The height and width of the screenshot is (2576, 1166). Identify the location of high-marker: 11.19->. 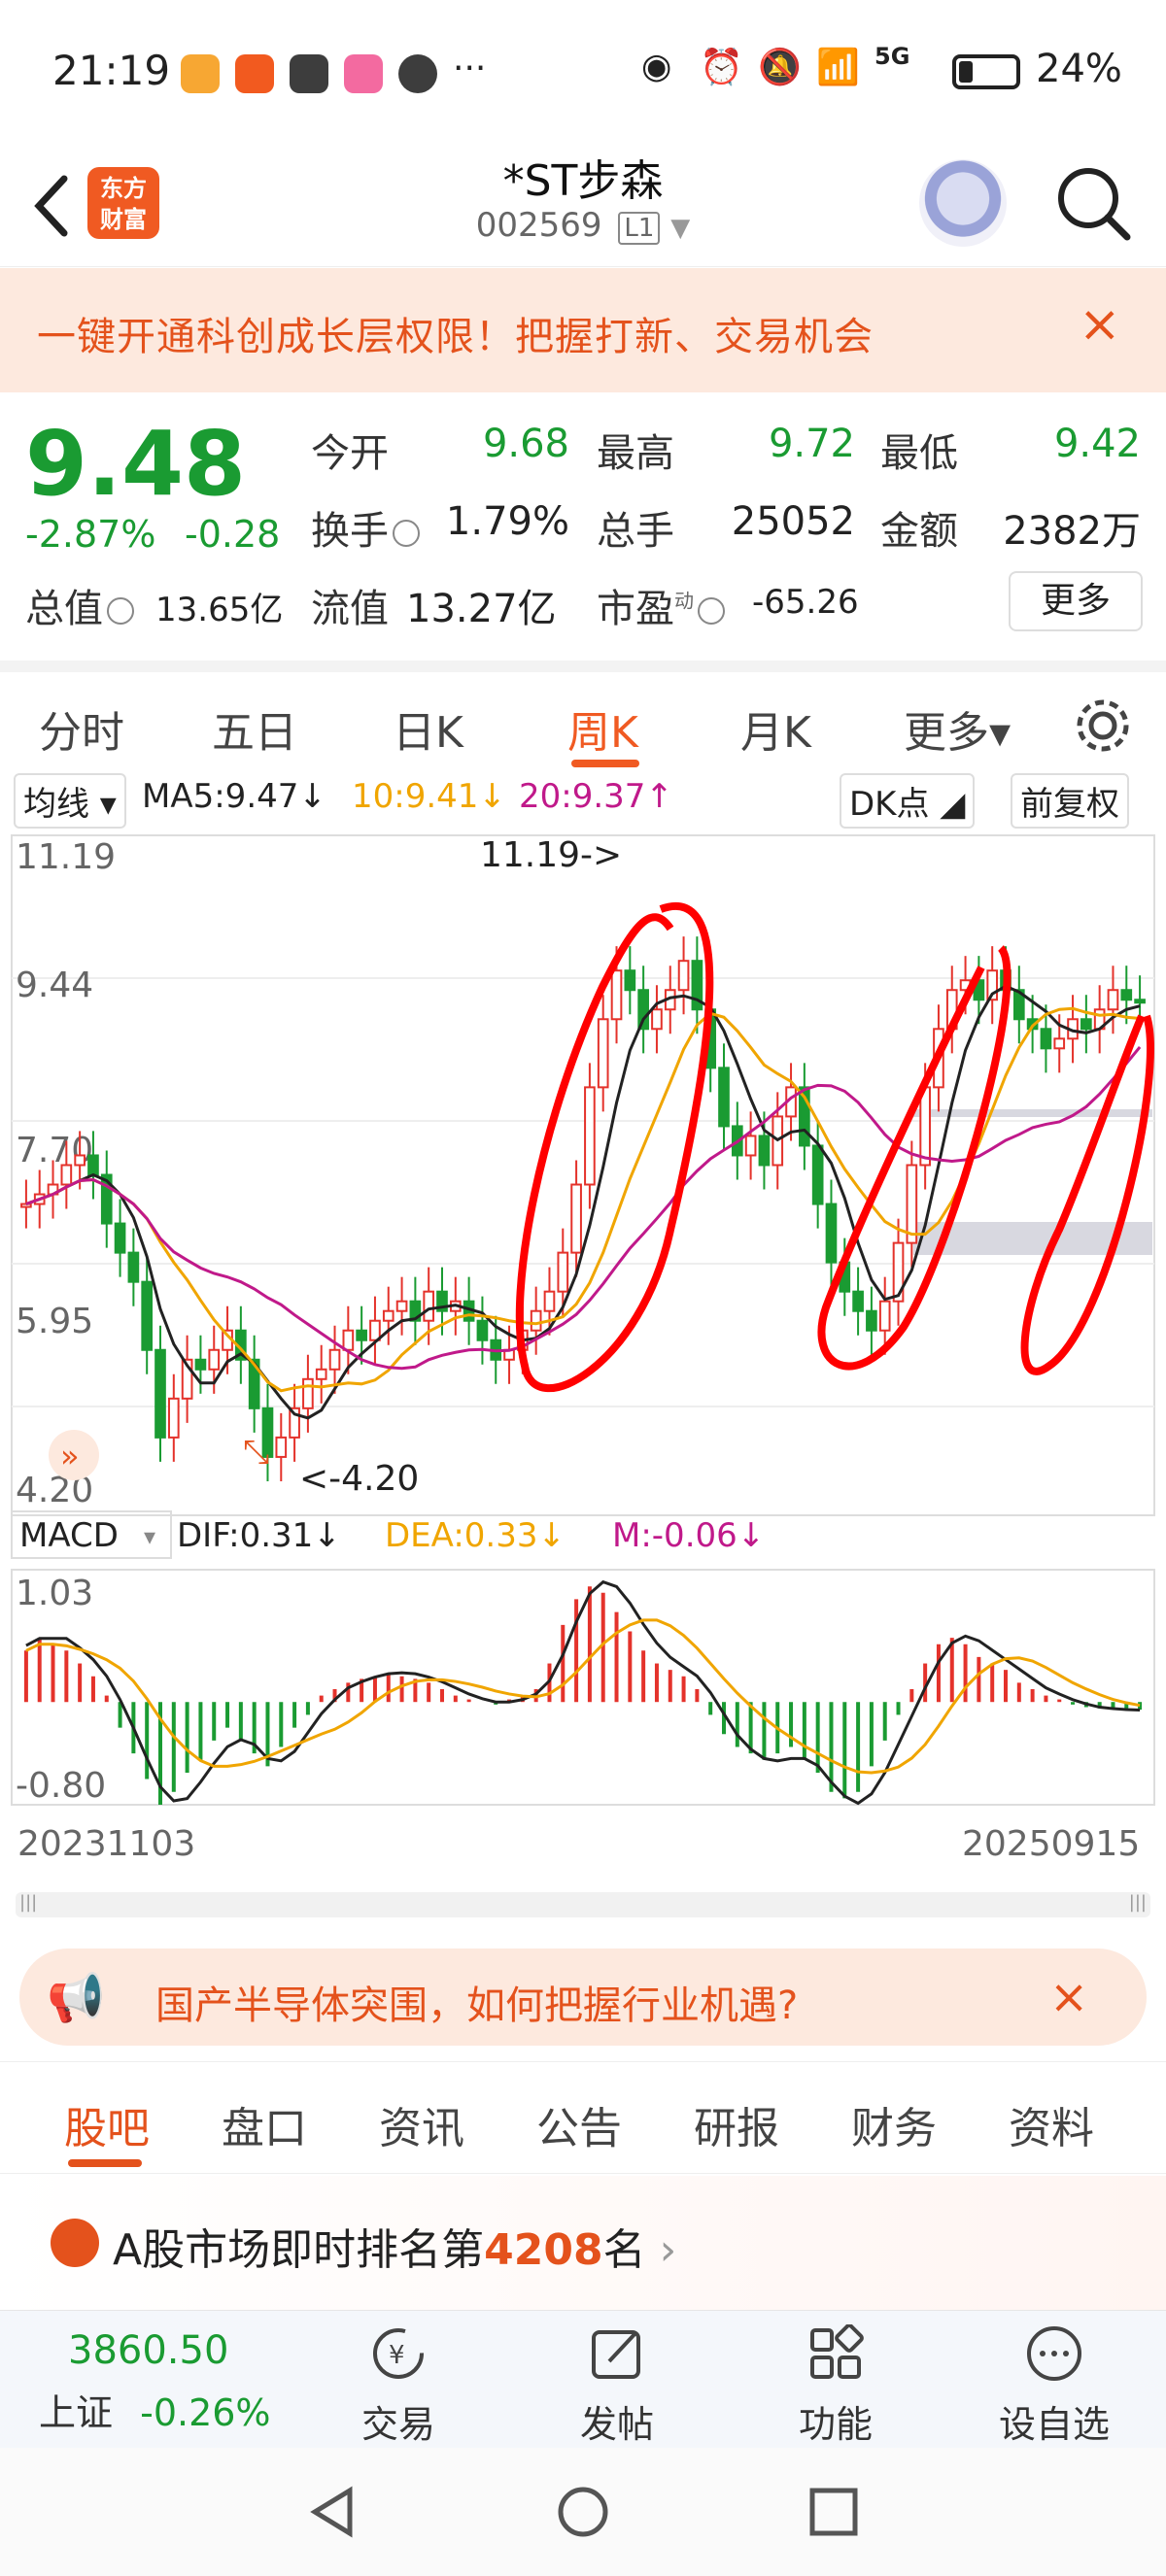
(551, 855).